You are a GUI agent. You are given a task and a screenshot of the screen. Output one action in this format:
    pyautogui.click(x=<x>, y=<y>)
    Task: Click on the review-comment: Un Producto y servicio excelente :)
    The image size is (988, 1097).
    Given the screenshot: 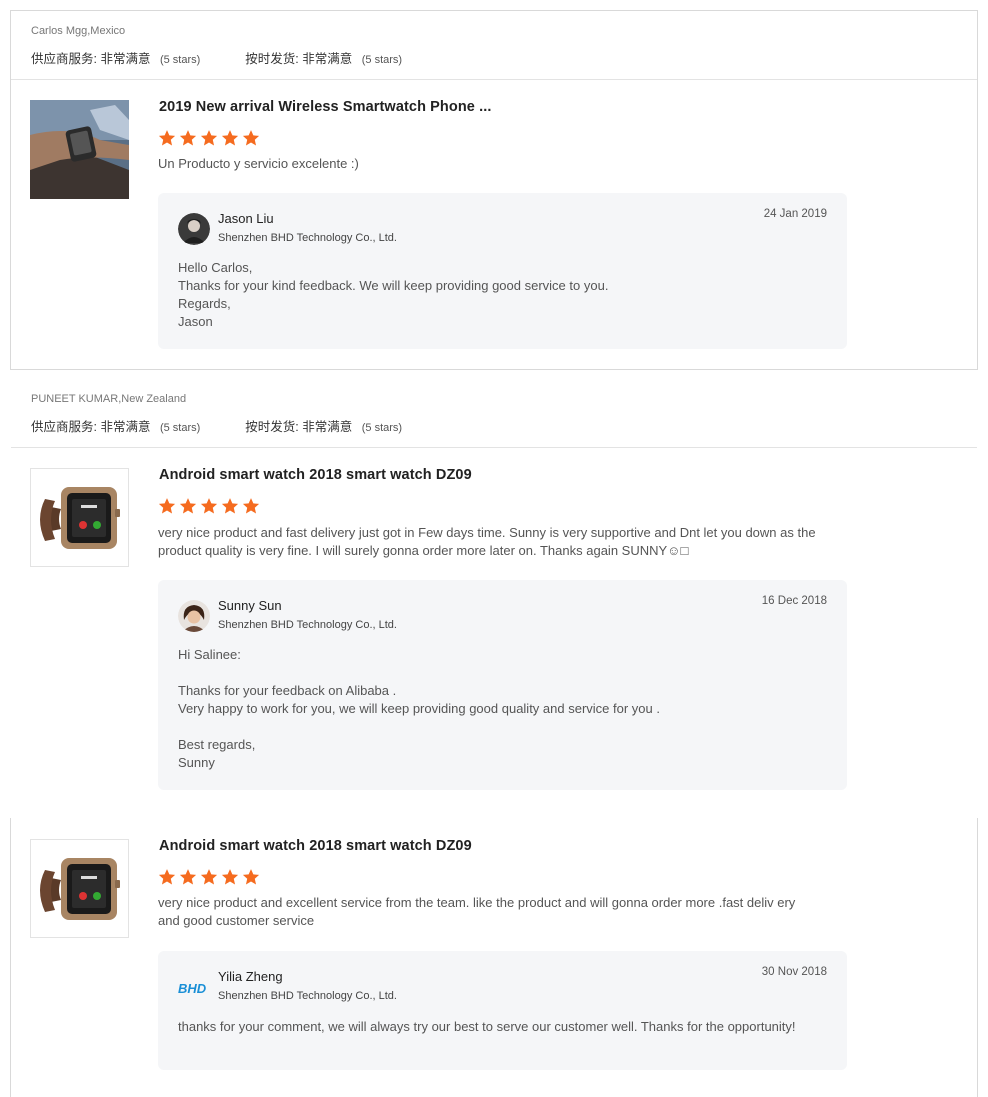 What is the action you would take?
    pyautogui.click(x=258, y=163)
    